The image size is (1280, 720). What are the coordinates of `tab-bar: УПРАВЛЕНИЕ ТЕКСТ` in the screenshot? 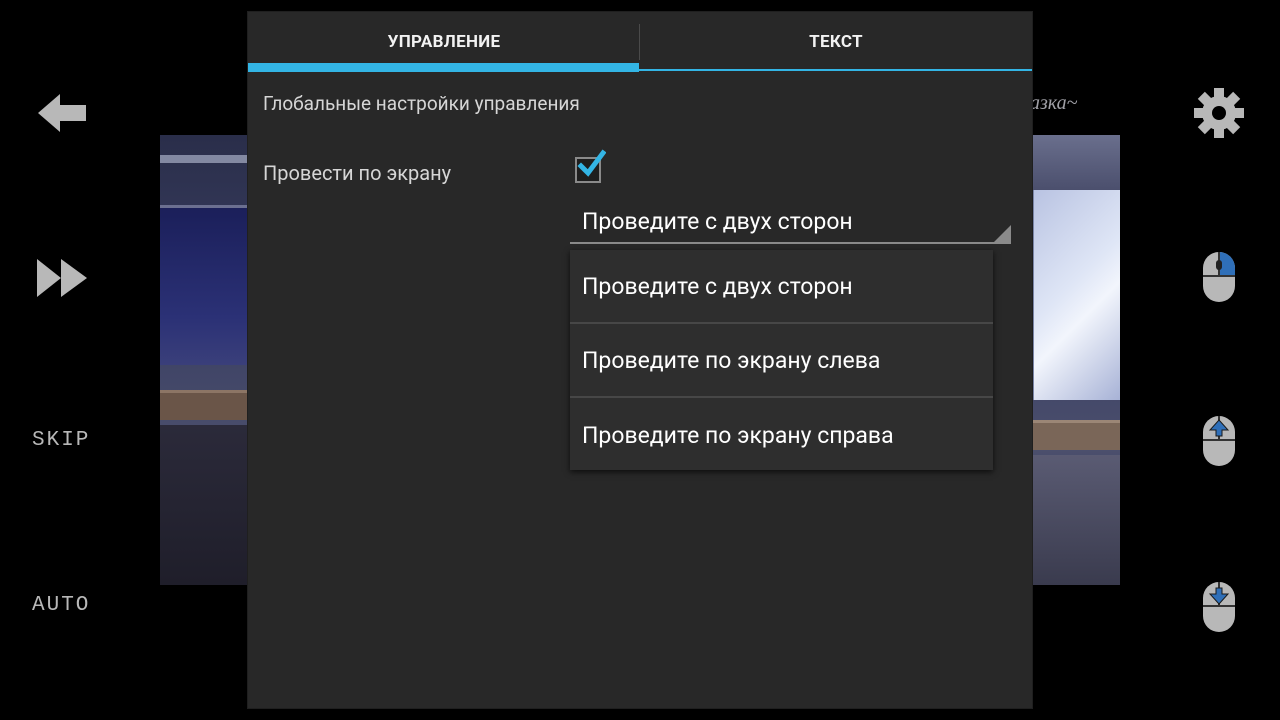 It's located at (640, 42).